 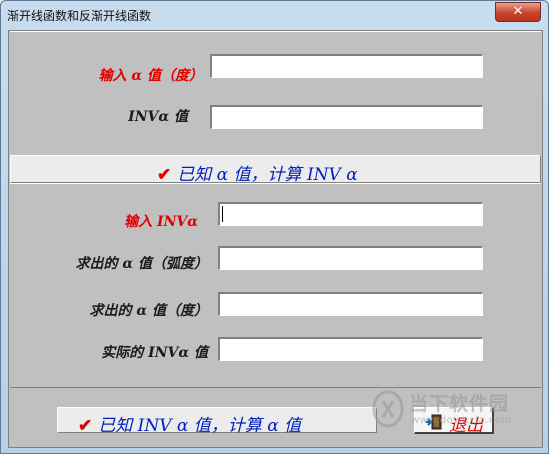 What do you see at coordinates (350, 304) in the screenshot?
I see `alpha-deg-output` at bounding box center [350, 304].